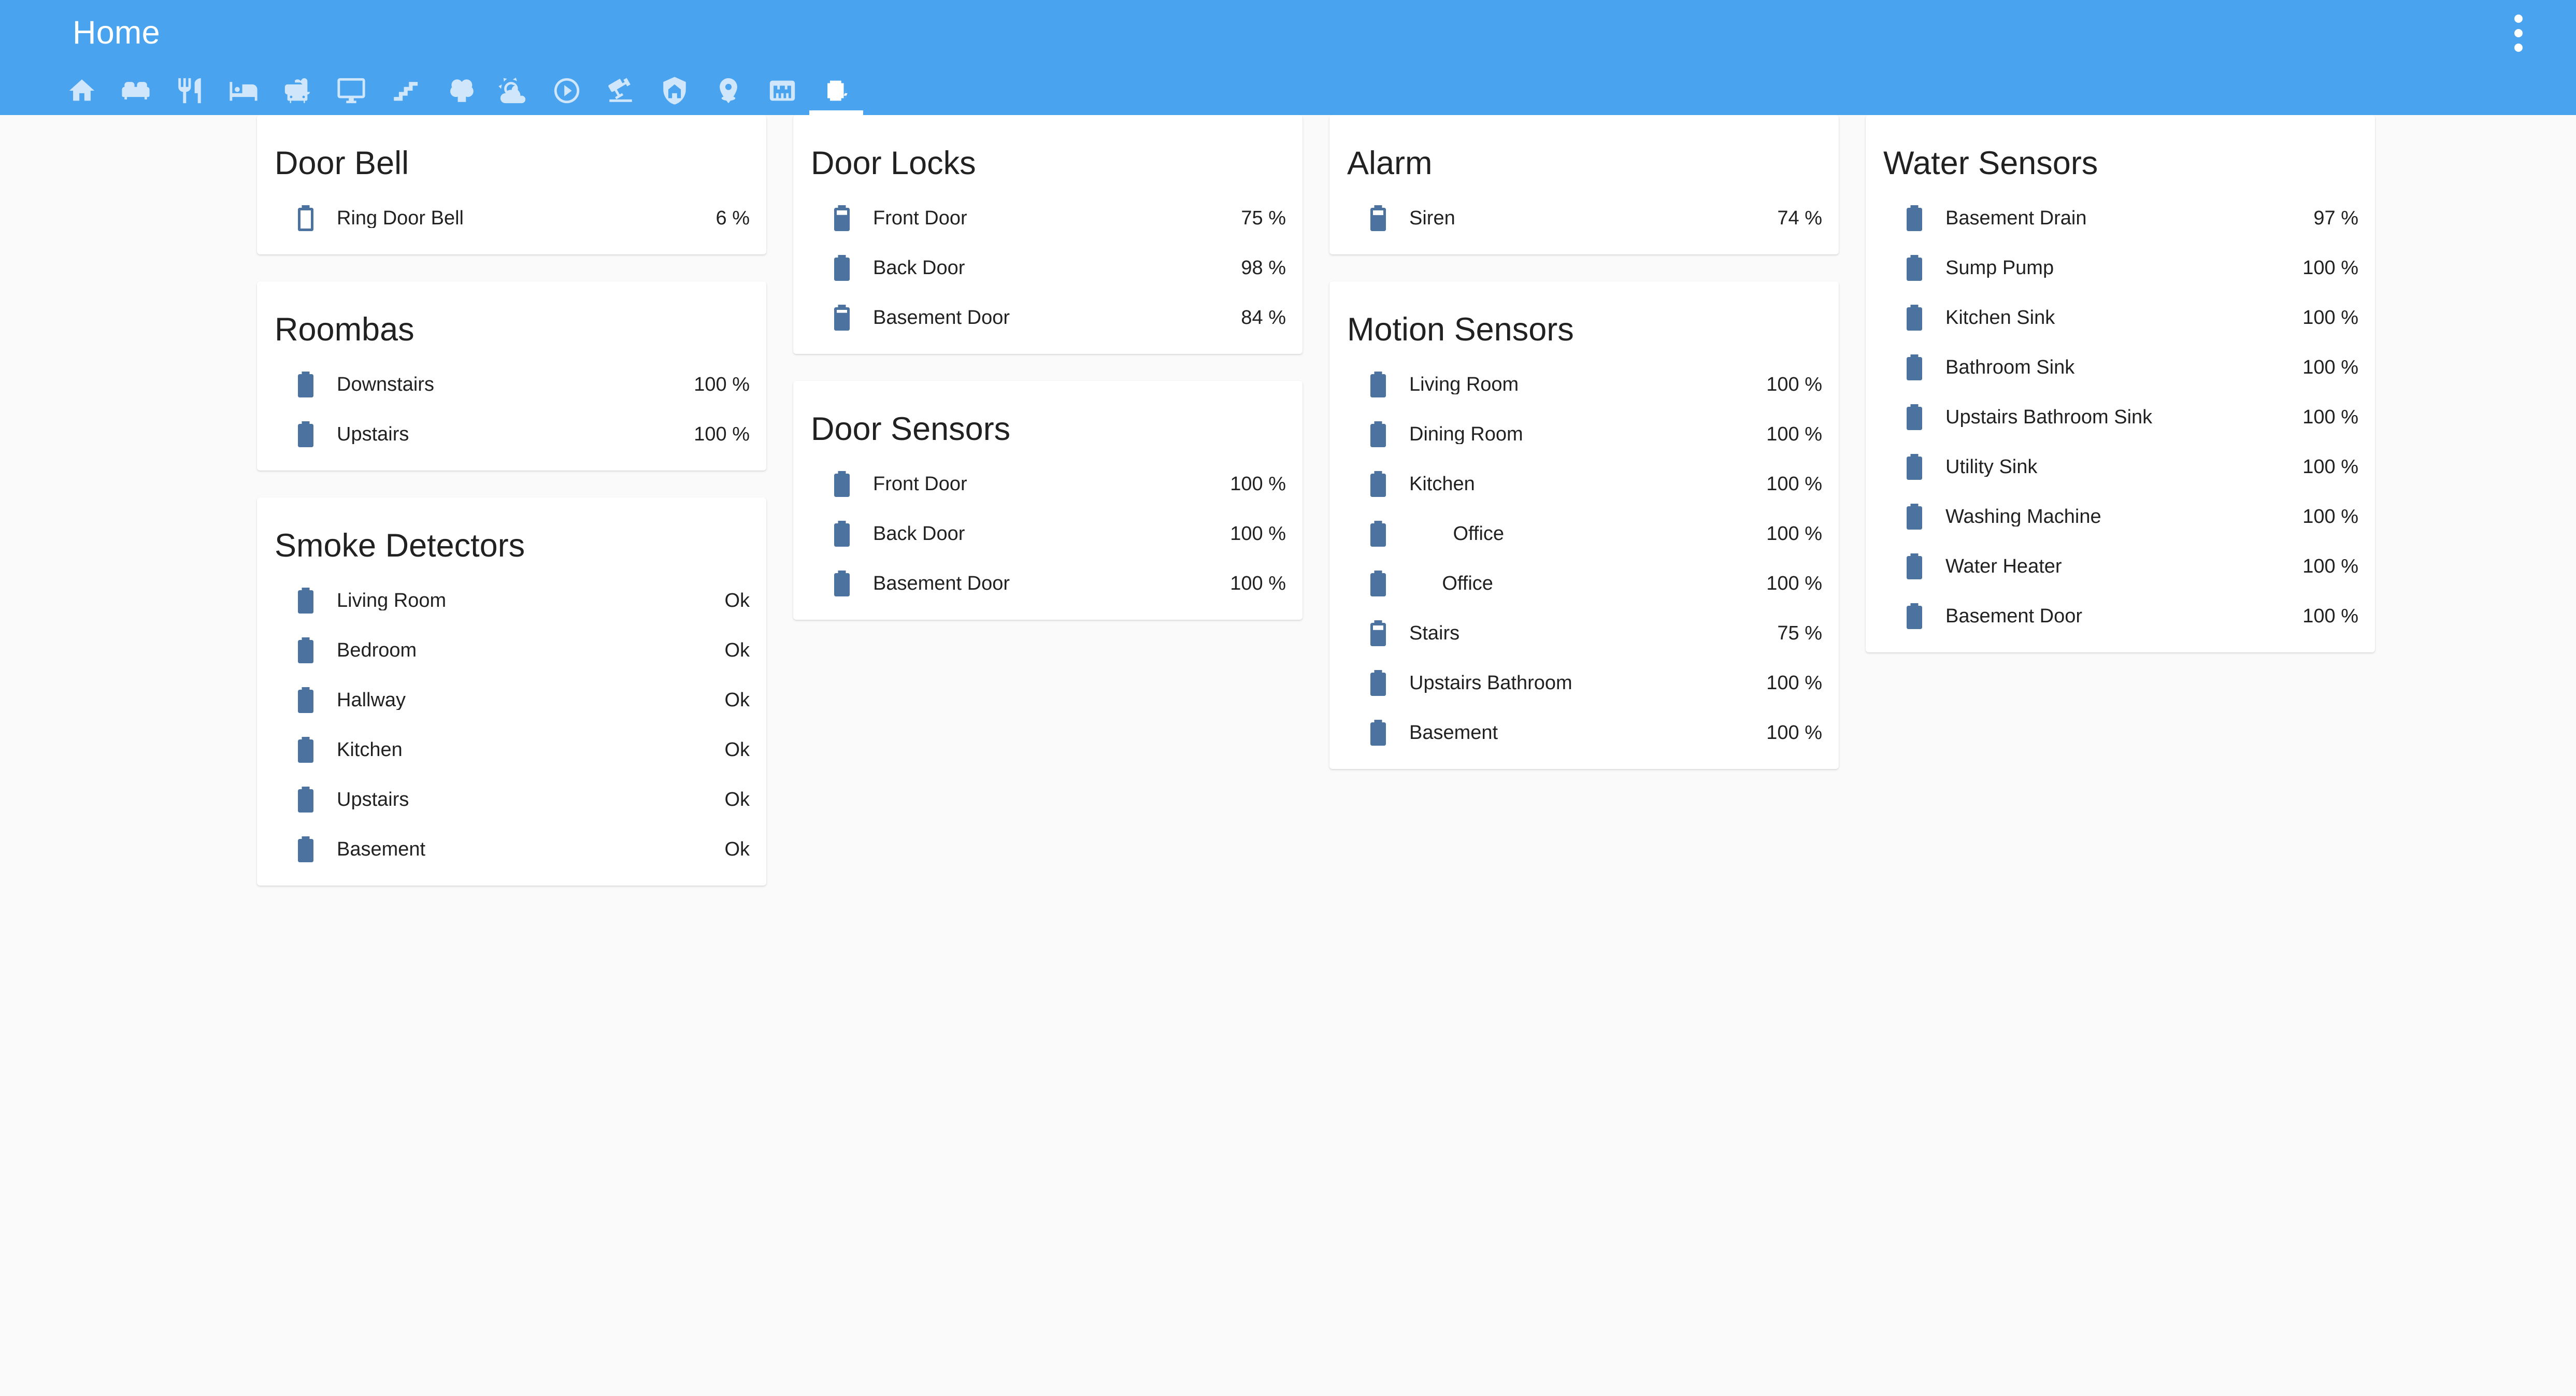 This screenshot has height=1396, width=2576. What do you see at coordinates (2120, 367) in the screenshot?
I see `entity-row: Bathroom Sink 100 %` at bounding box center [2120, 367].